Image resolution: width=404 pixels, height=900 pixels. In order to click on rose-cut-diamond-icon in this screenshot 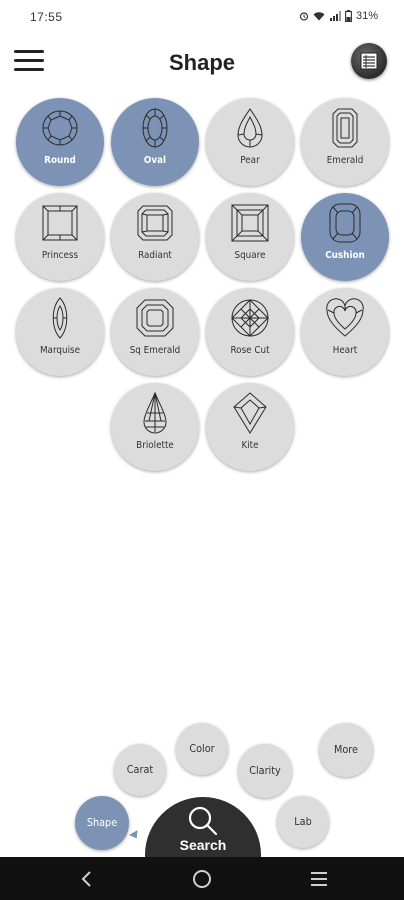, I will do `click(250, 318)`.